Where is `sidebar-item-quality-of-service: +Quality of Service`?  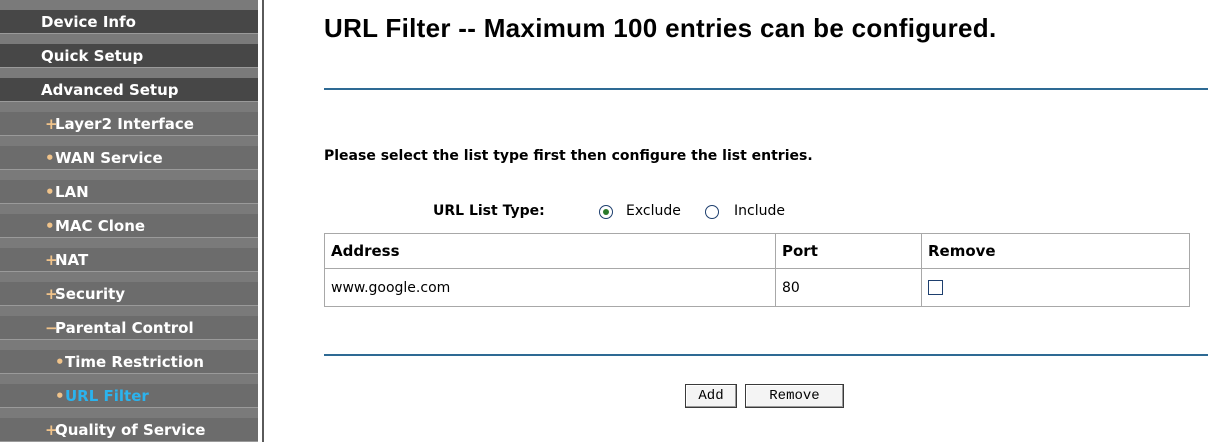 sidebar-item-quality-of-service: +Quality of Service is located at coordinates (129, 430).